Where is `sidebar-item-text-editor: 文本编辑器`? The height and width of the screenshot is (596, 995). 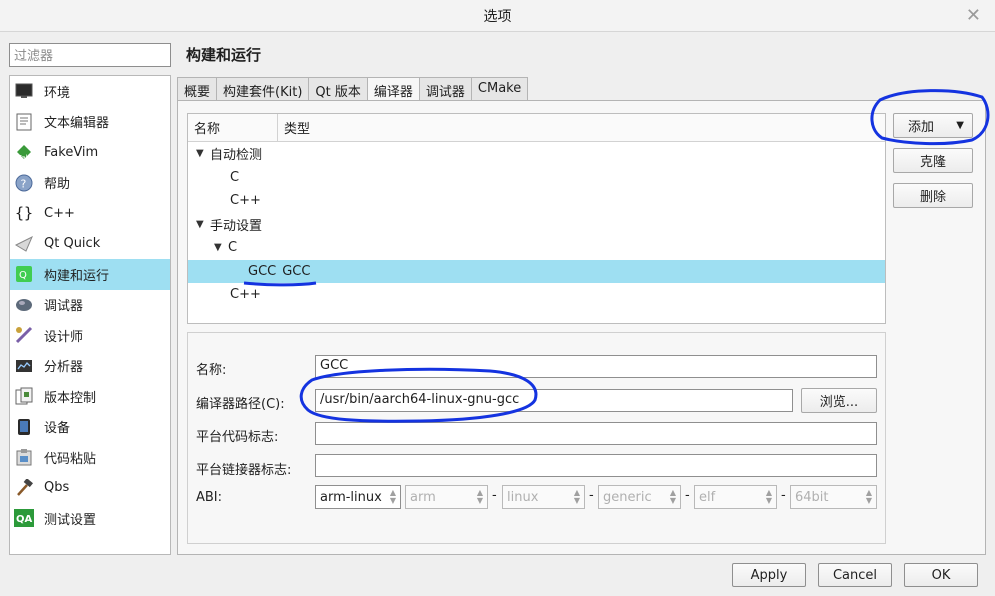 sidebar-item-text-editor: 文本编辑器 is located at coordinates (90, 122).